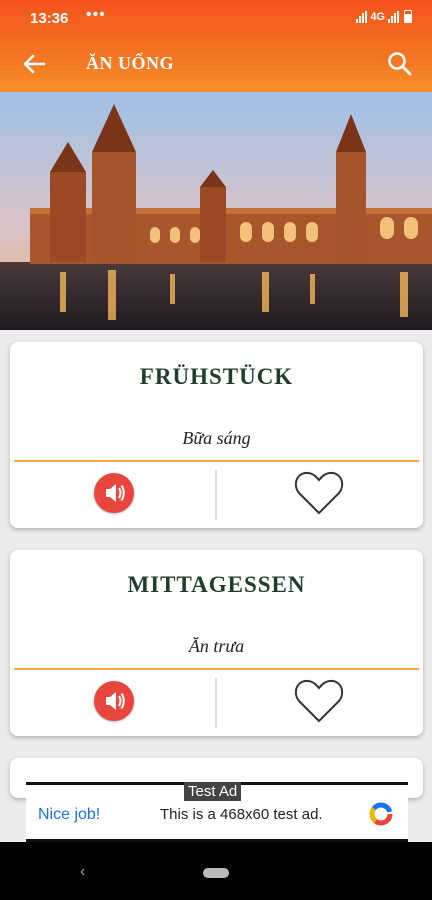 The height and width of the screenshot is (900, 432). I want to click on app-bar: ĂN UỐNG, so click(216, 64).